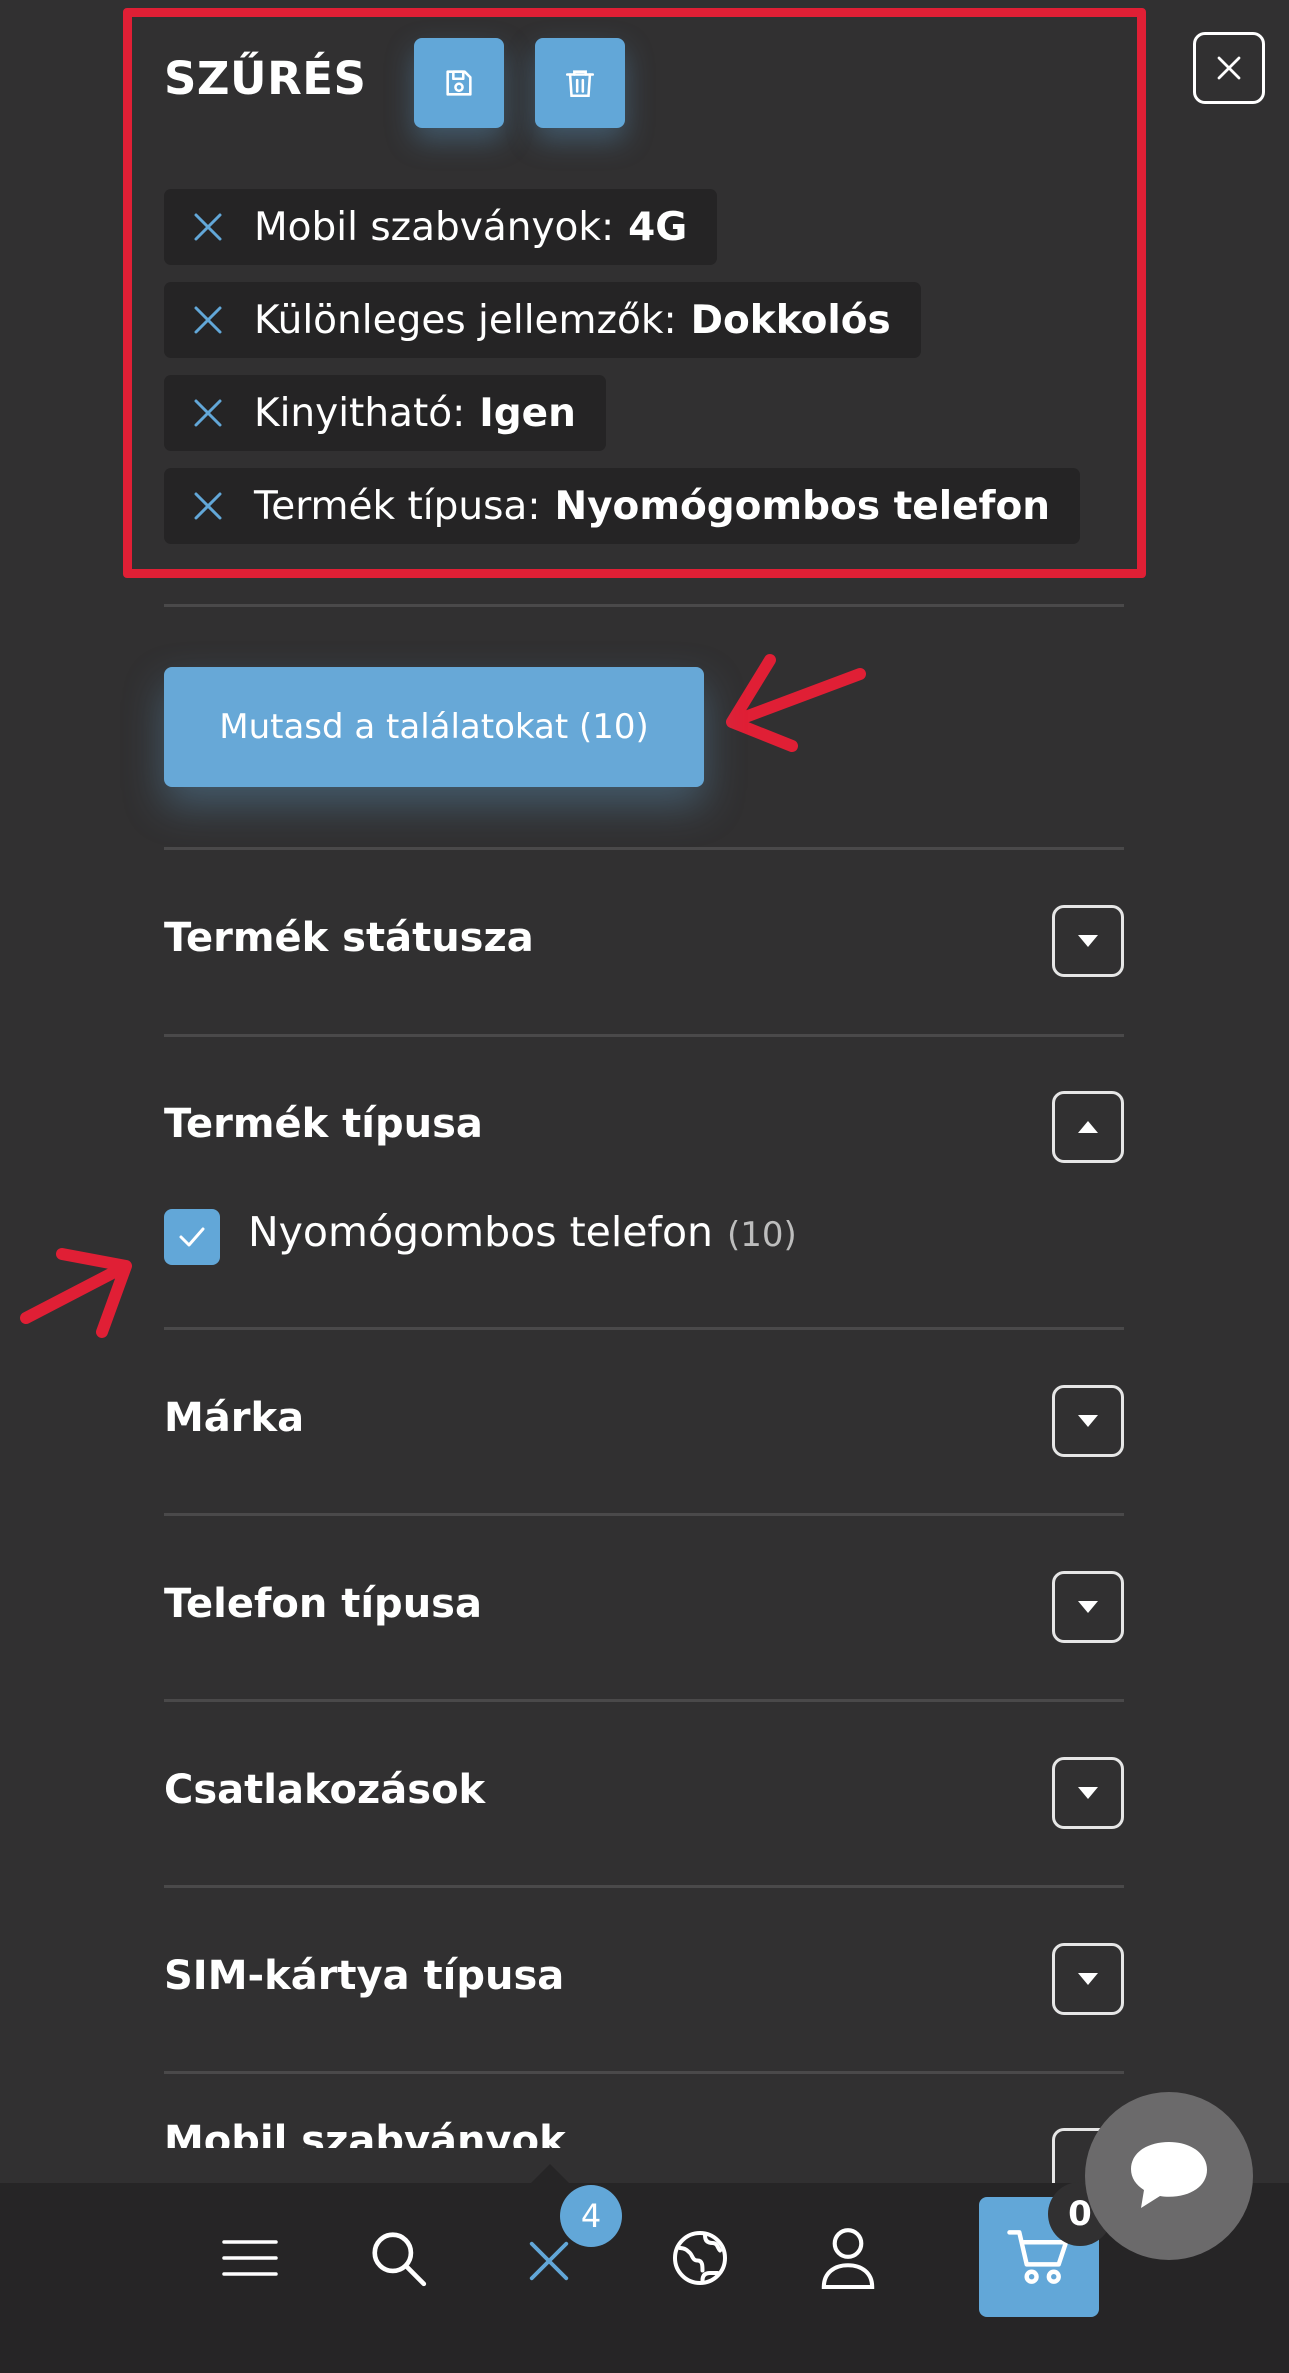  What do you see at coordinates (762, 1235) in the screenshot?
I see `option-count: (10)` at bounding box center [762, 1235].